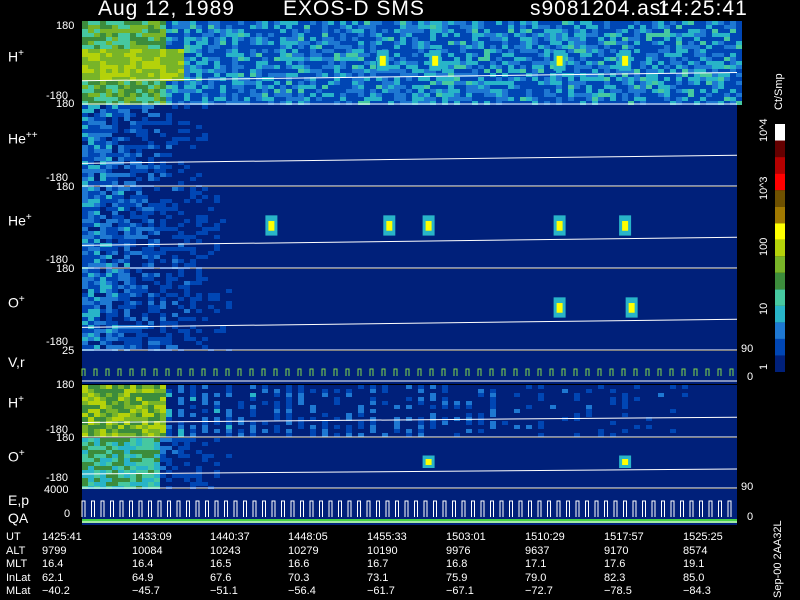 This screenshot has height=600, width=800. I want to click on ephemeris-cell: 75.9, so click(457, 577).